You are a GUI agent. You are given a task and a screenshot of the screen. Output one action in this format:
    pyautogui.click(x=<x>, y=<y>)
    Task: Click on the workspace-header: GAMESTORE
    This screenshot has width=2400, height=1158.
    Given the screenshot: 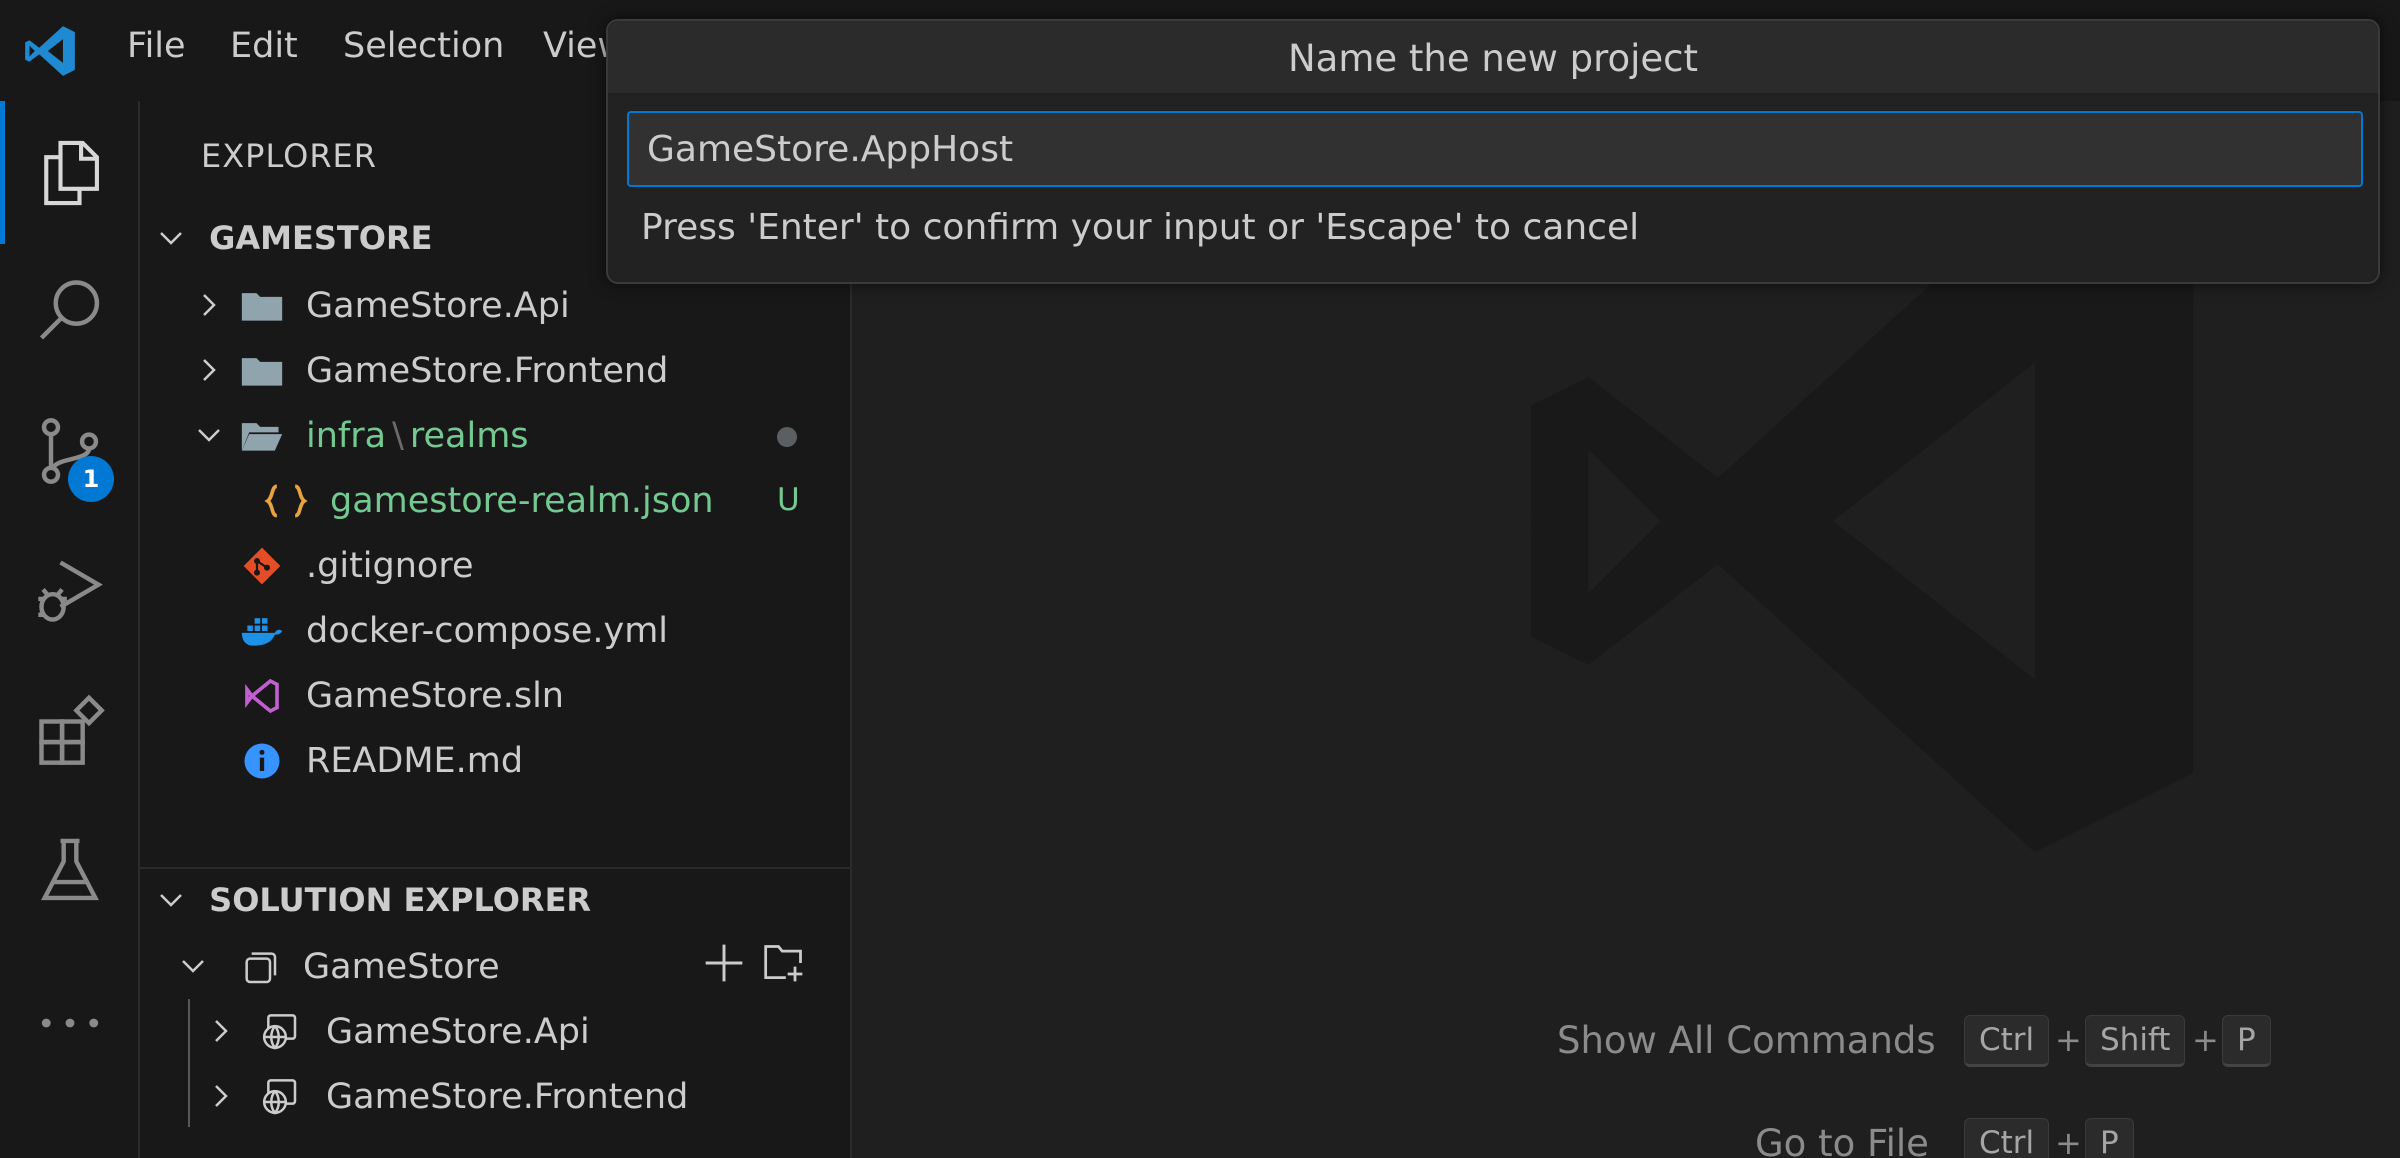 What is the action you would take?
    pyautogui.click(x=293, y=242)
    